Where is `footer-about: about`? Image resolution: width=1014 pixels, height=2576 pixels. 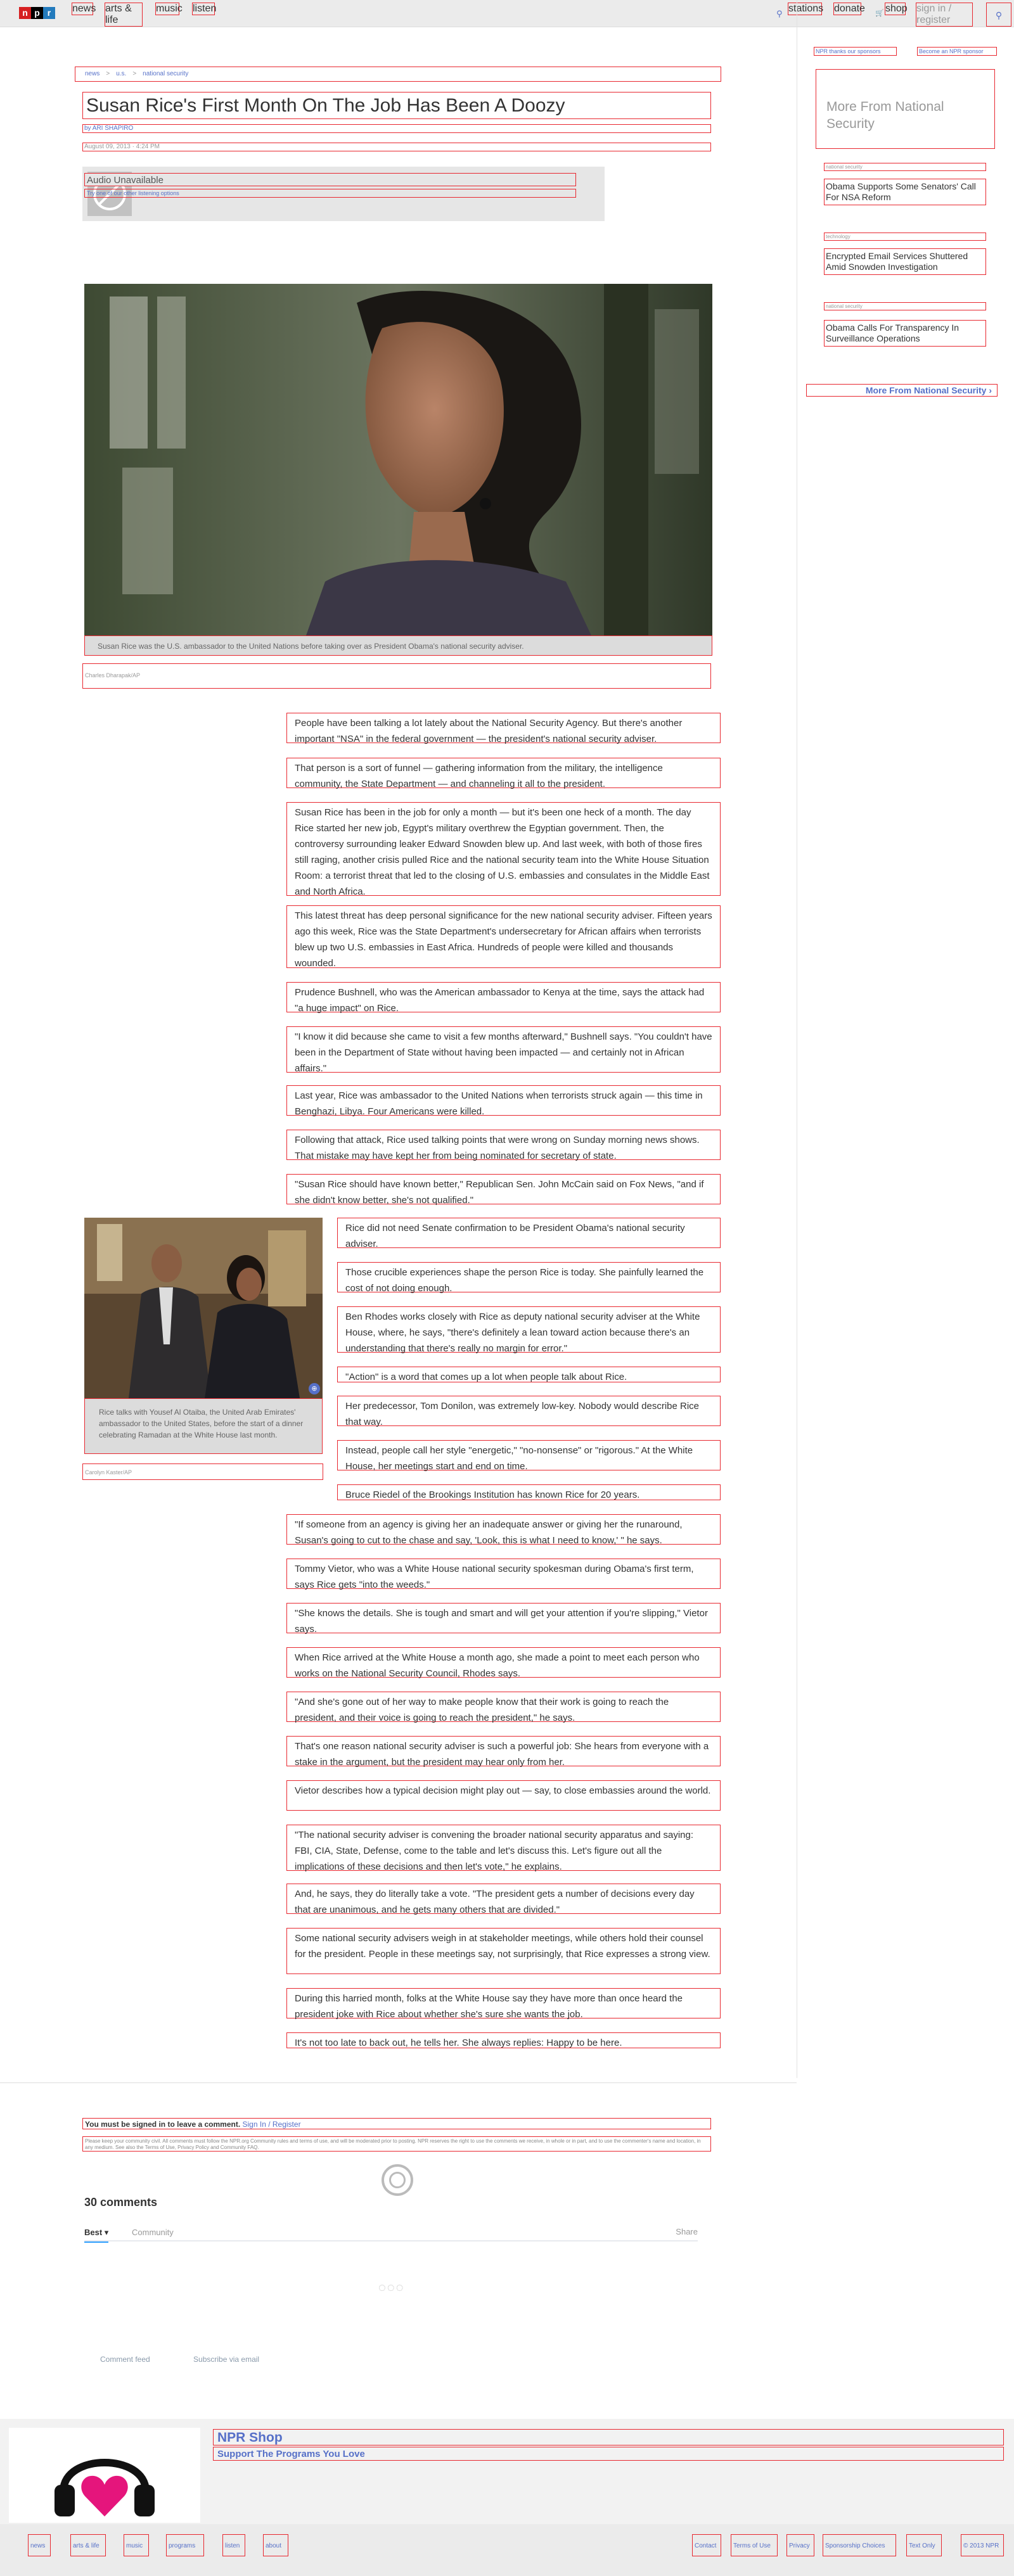 footer-about: about is located at coordinates (276, 2545).